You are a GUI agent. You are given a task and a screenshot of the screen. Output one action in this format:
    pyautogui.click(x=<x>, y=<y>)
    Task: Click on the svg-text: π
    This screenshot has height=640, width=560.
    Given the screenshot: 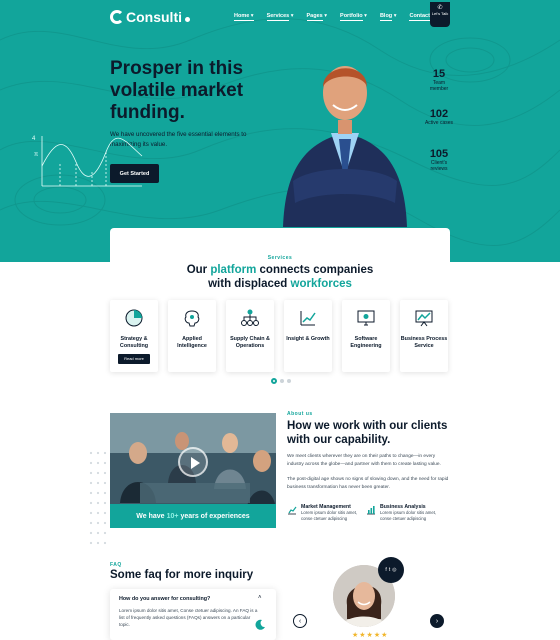 What is the action you would take?
    pyautogui.click(x=36, y=155)
    